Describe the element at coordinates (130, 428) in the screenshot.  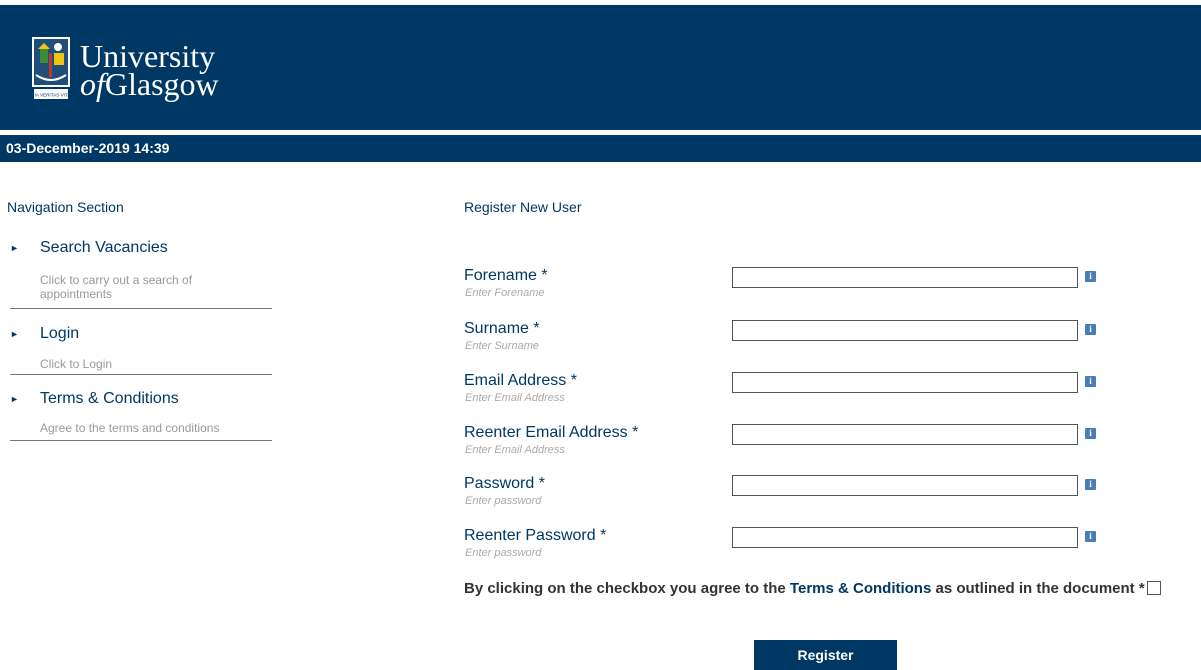
I see `nav-desc-terms: Agree to the terms and conditions` at that location.